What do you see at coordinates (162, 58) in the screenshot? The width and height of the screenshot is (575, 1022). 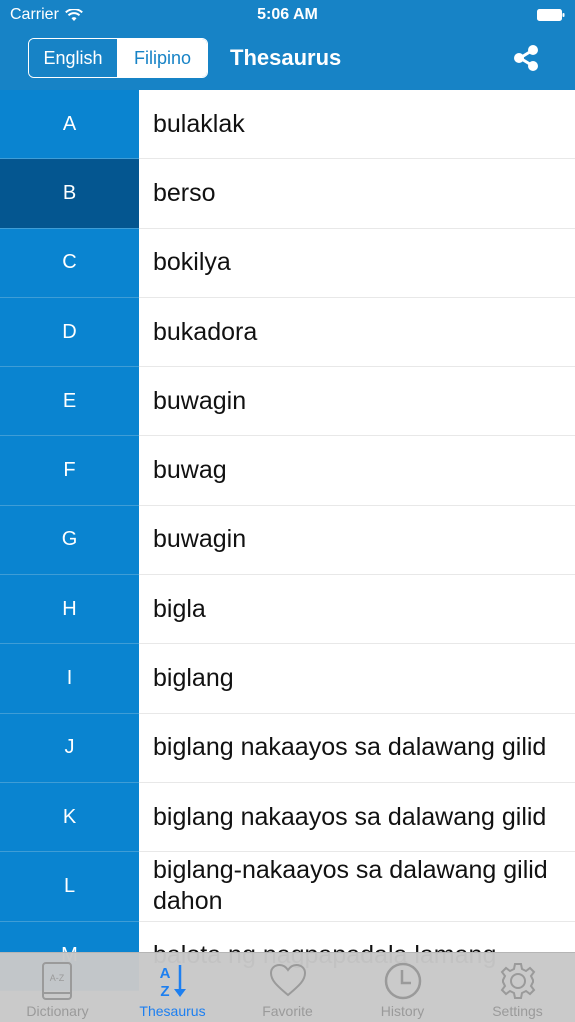 I see `segment-filipino: Filipino` at bounding box center [162, 58].